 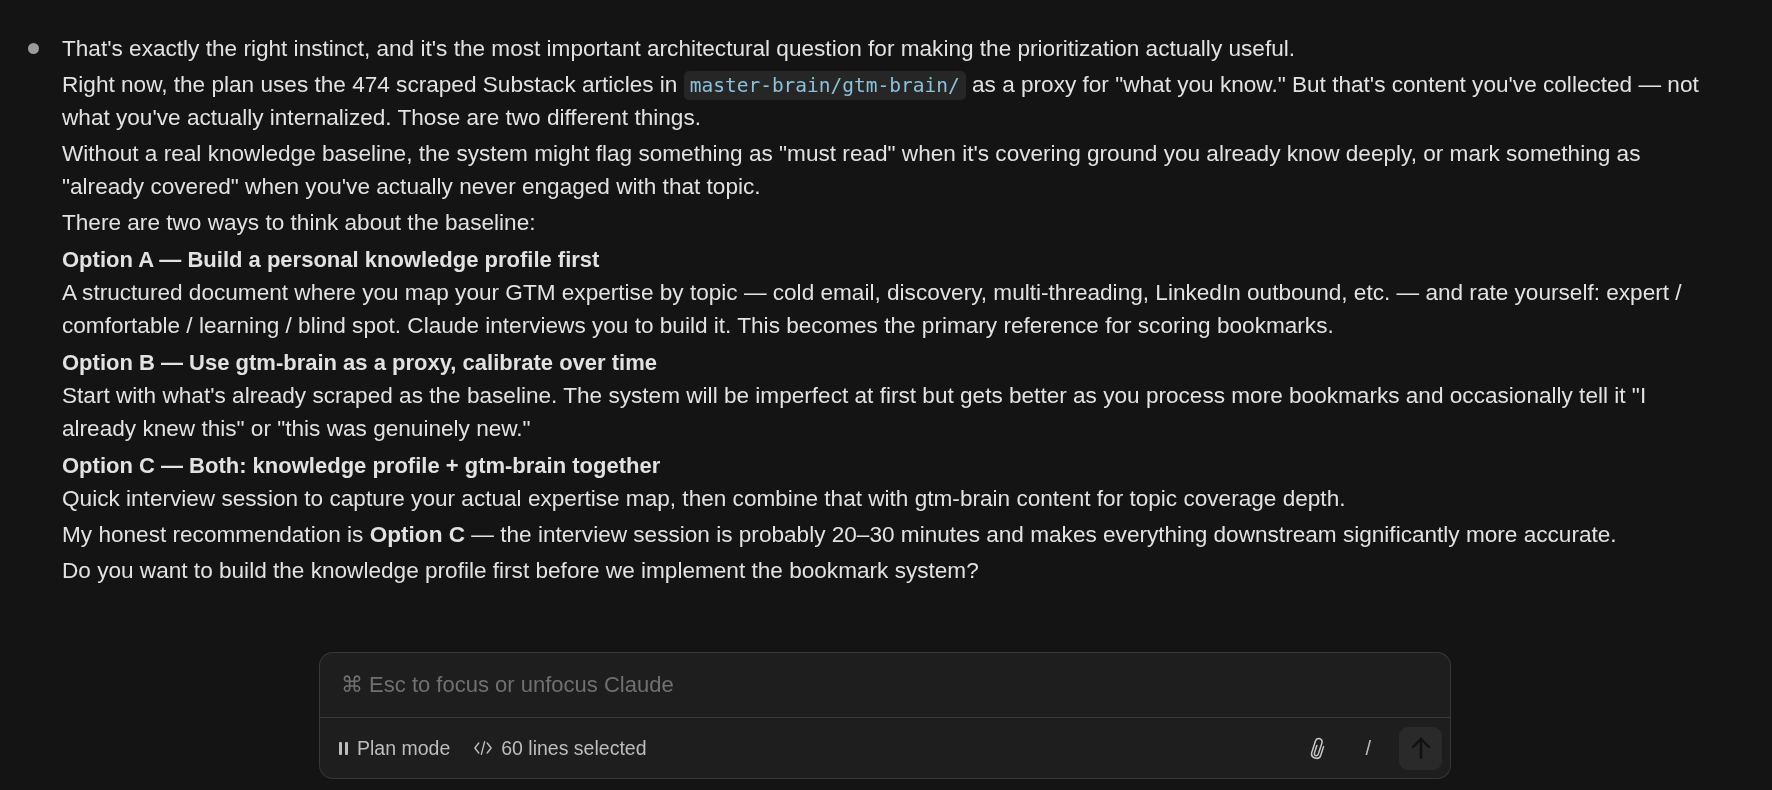 What do you see at coordinates (395, 748) in the screenshot?
I see `plan-mode-button: Plan mode` at bounding box center [395, 748].